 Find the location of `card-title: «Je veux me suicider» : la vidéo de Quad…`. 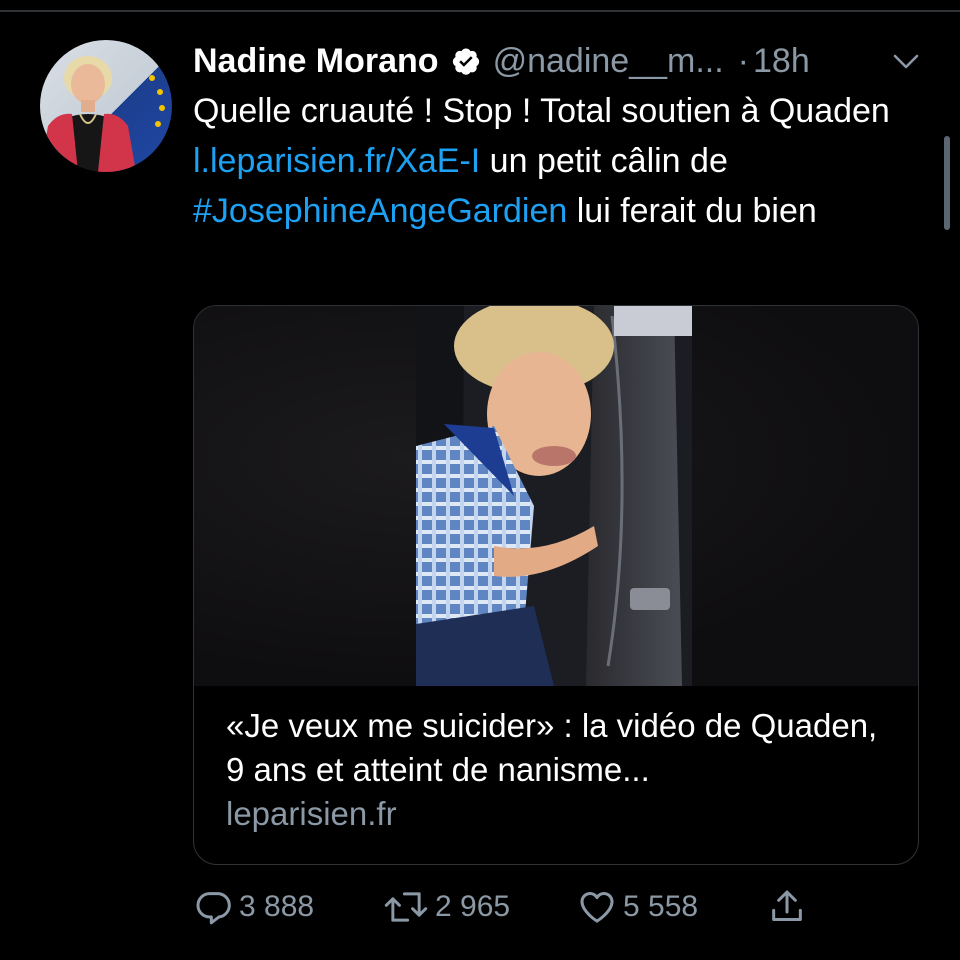

card-title: «Je veux me suicider» : la vidéo de Quad… is located at coordinates (561, 748).